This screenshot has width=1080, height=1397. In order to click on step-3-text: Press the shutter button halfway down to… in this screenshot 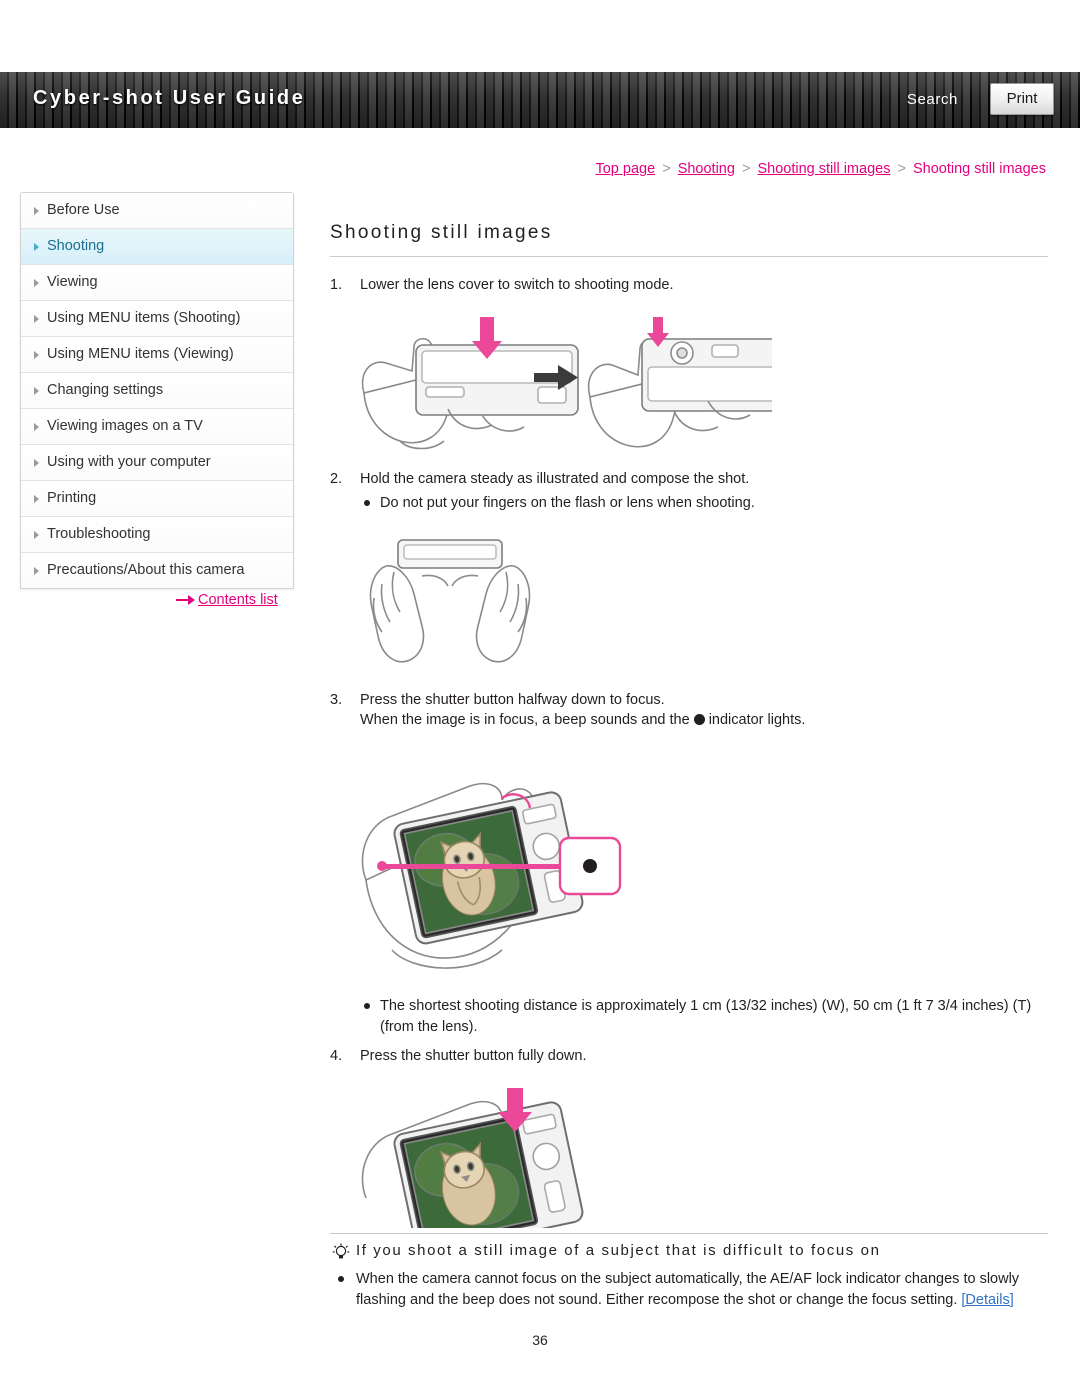, I will do `click(512, 700)`.